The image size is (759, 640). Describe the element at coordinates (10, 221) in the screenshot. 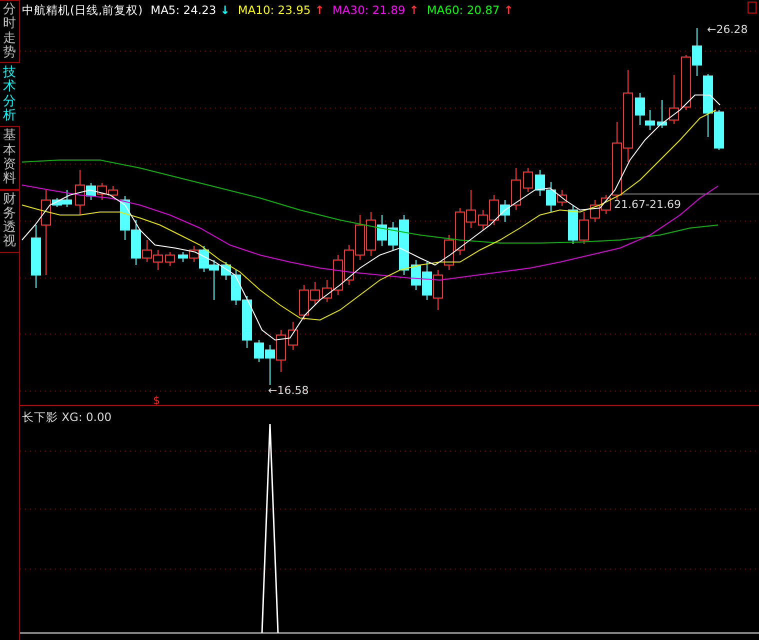

I see `side-tab: 财务透视` at that location.